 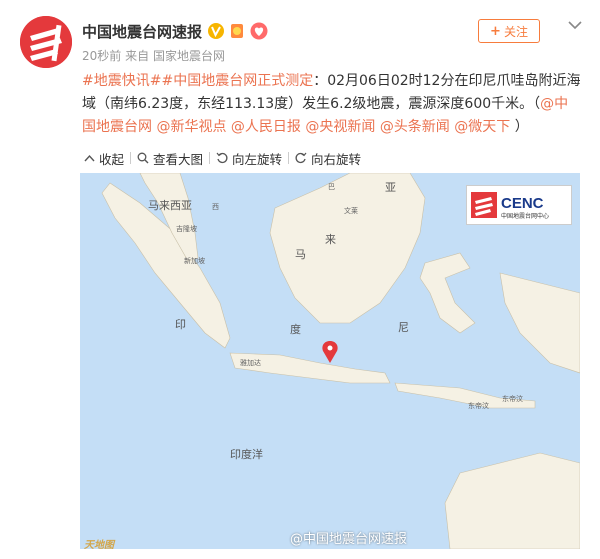 I want to click on label-brunei: 文莱, so click(x=351, y=210).